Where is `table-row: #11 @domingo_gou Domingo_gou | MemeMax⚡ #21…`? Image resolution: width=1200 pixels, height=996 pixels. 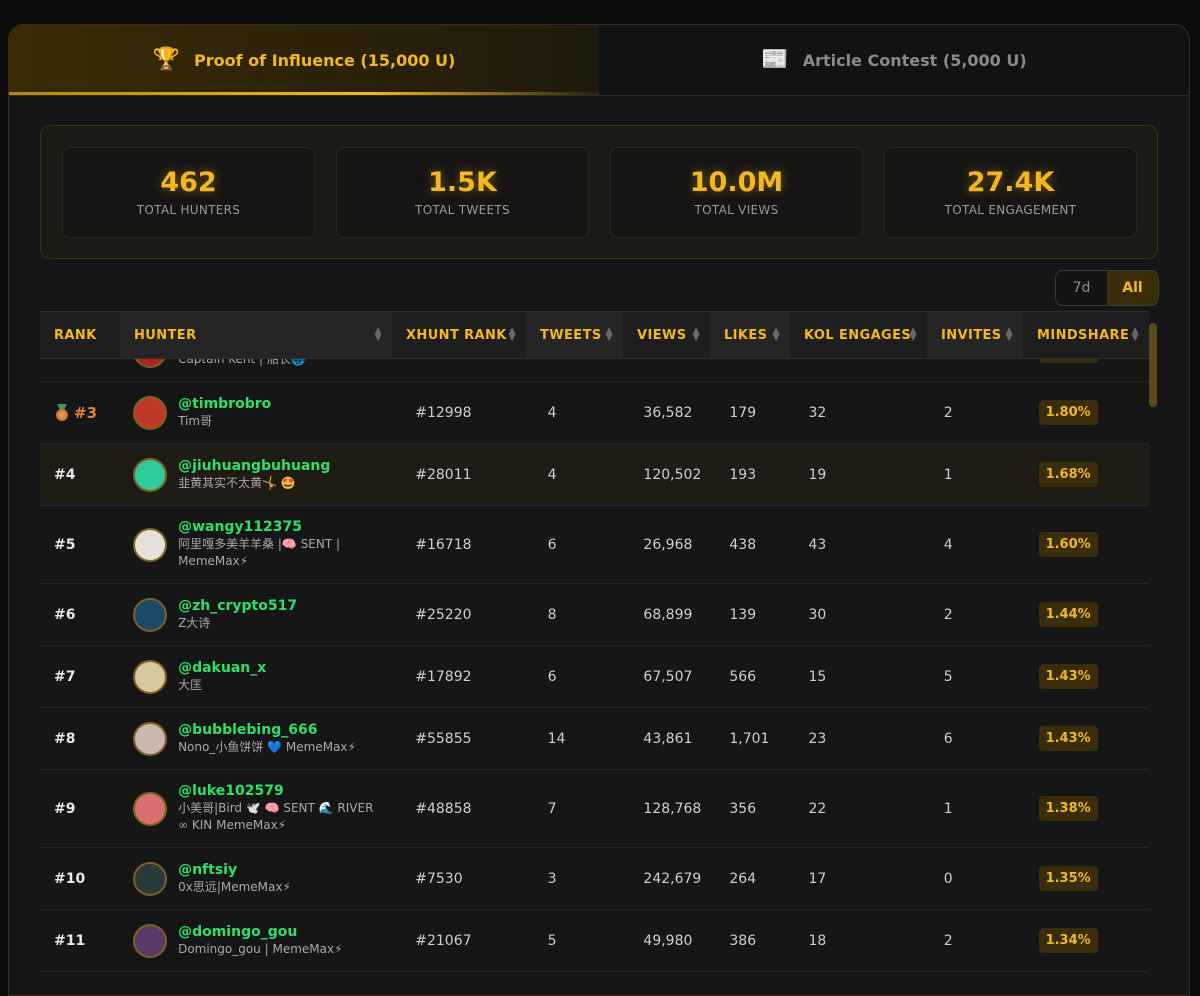
table-row: #11 @domingo_gou Domingo_gou | MemeMax⚡ #21… is located at coordinates (594, 941).